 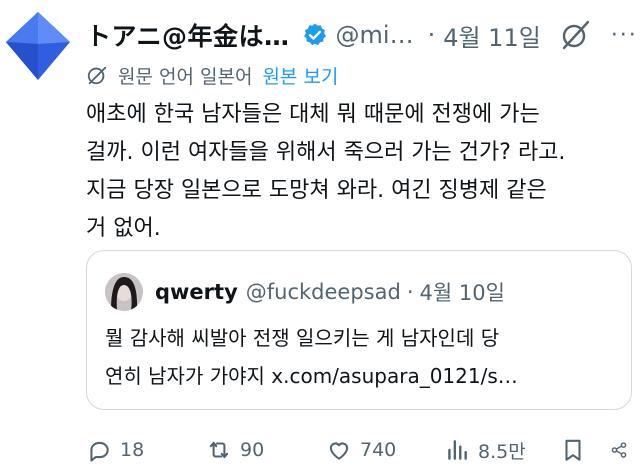 I want to click on reply-count: 18, so click(x=132, y=450).